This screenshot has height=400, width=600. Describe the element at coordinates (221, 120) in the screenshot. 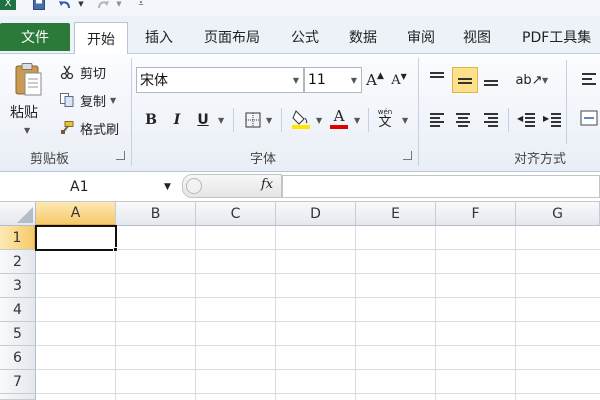

I see `underline-dropdown-icon: ▼` at that location.